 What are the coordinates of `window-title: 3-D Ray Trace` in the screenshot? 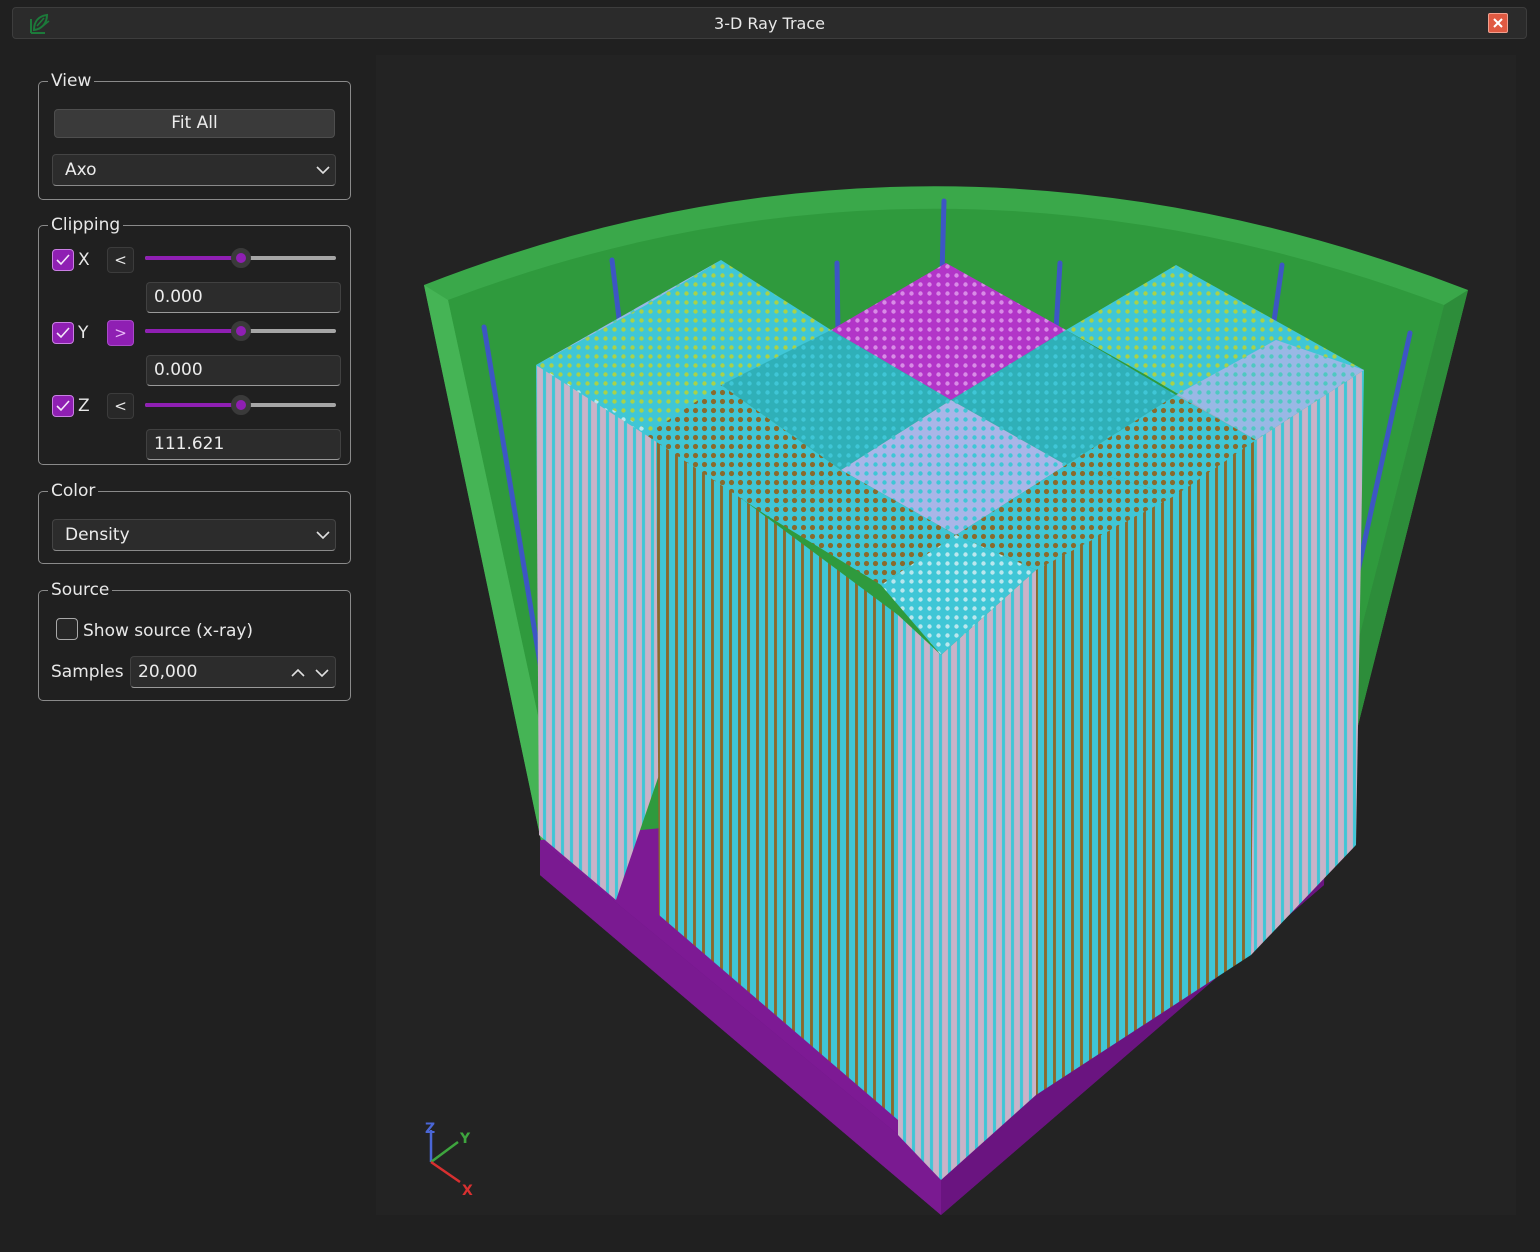 It's located at (769, 23).